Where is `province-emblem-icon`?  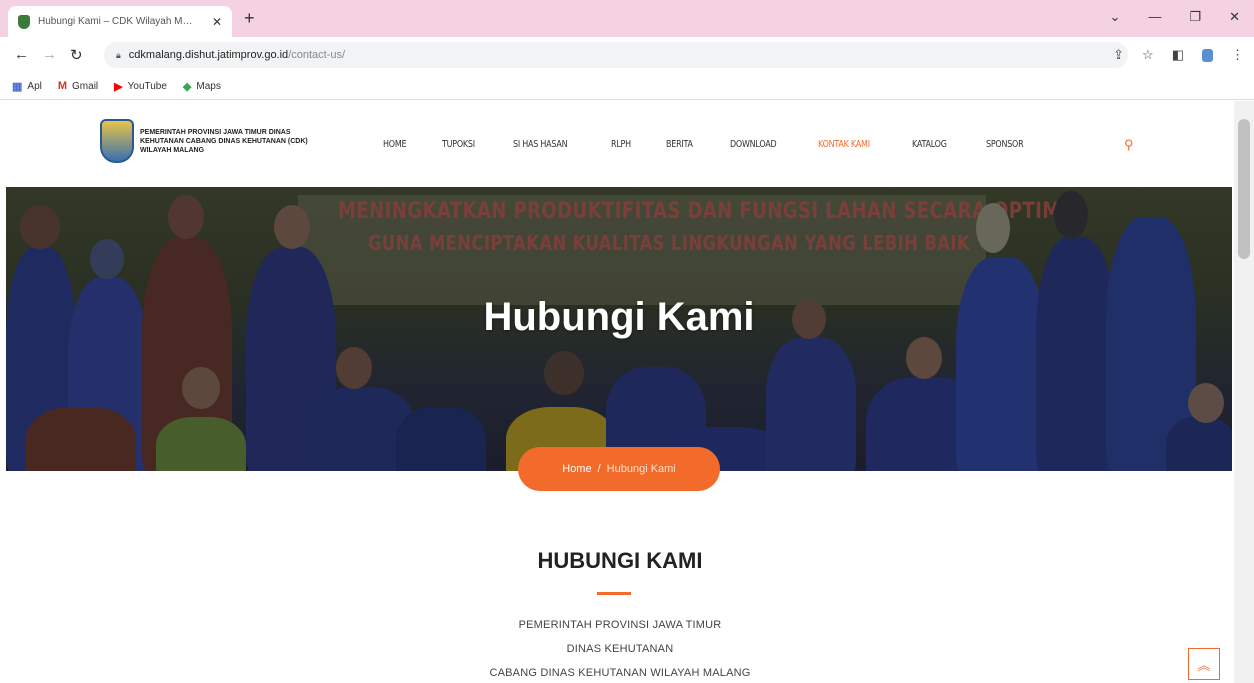
province-emblem-icon is located at coordinates (117, 141).